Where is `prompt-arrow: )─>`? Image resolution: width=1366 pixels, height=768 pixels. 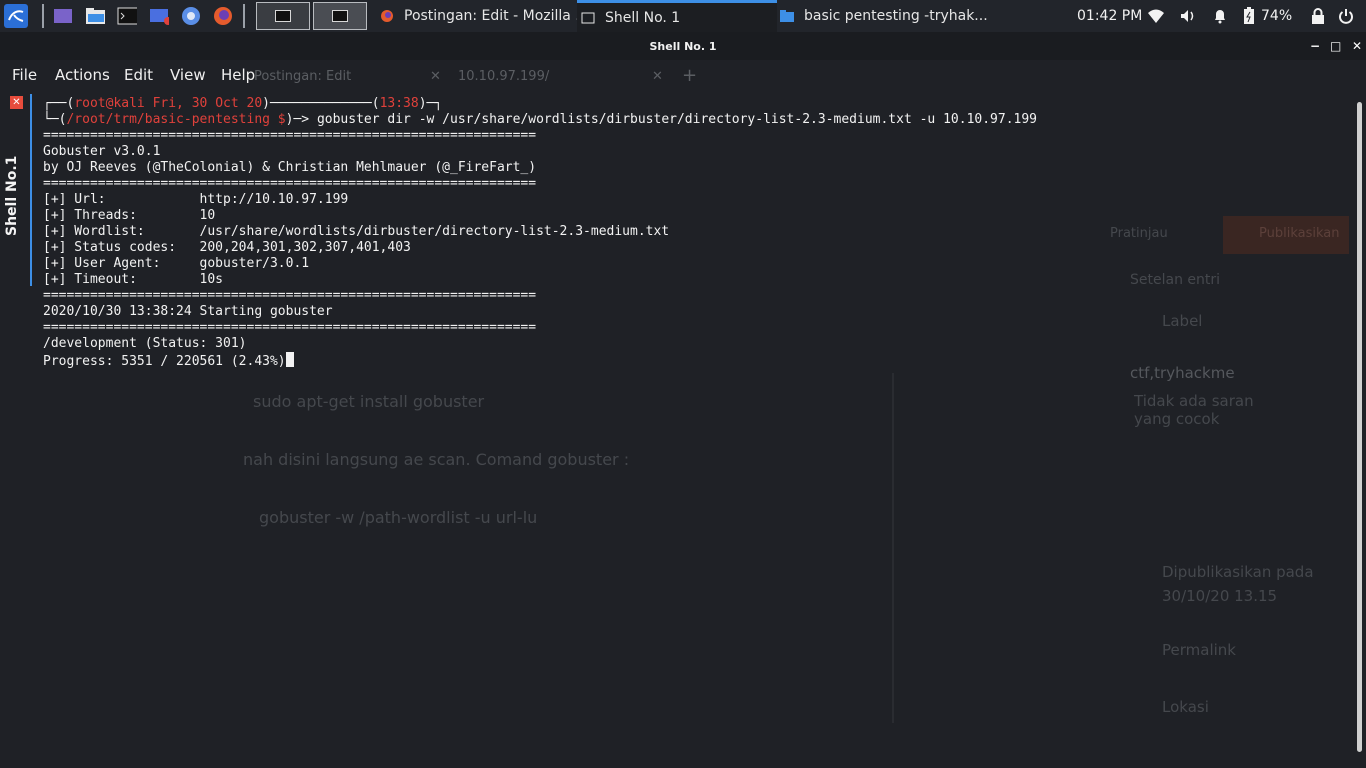
prompt-arrow: )─> is located at coordinates (301, 119).